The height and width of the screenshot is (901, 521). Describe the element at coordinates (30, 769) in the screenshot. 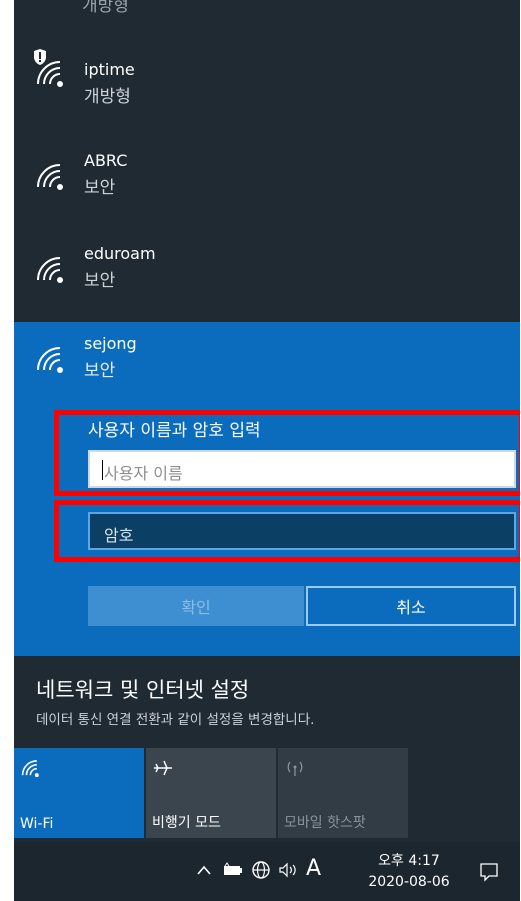

I see `wifi-icon` at that location.